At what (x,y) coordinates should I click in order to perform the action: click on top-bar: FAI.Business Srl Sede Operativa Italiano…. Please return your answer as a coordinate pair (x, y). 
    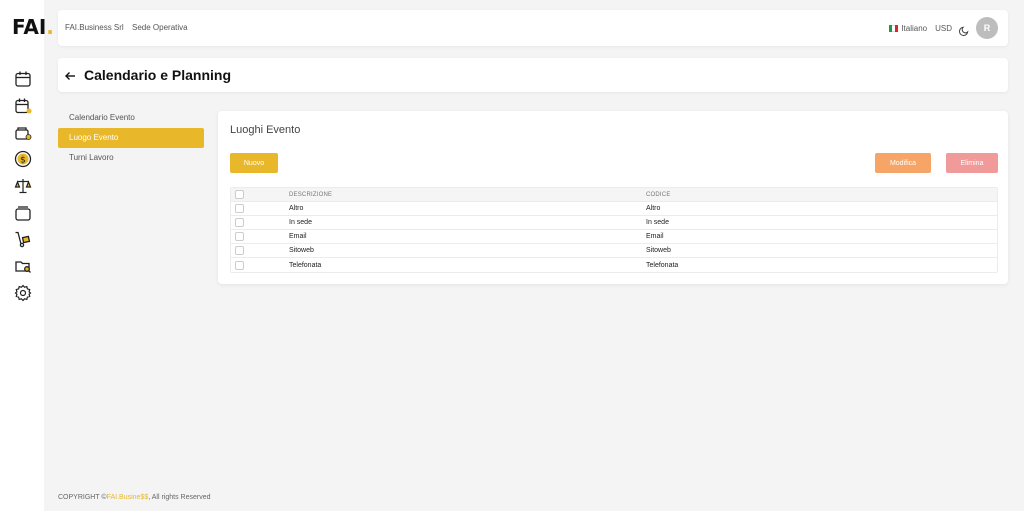
    Looking at the image, I should click on (533, 28).